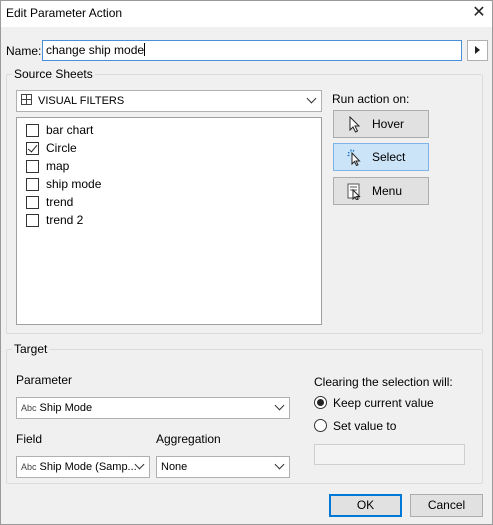 This screenshot has width=493, height=525. What do you see at coordinates (371, 99) in the screenshot?
I see `run-action-label: Run action on:` at bounding box center [371, 99].